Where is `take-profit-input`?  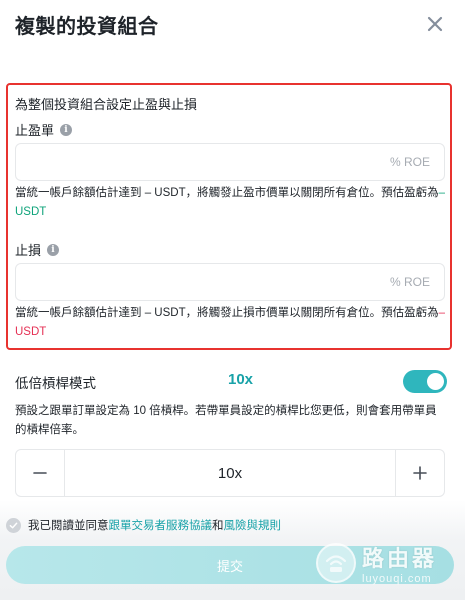 take-profit-input is located at coordinates (203, 162).